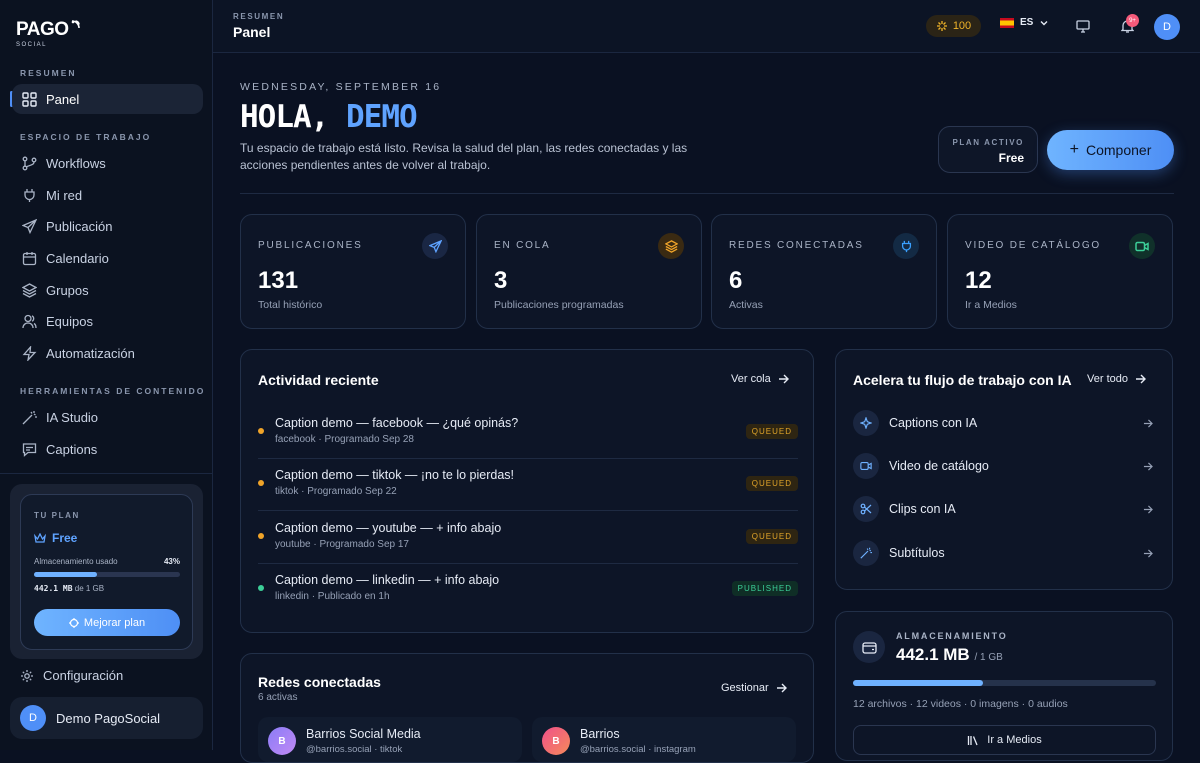 This screenshot has height=763, width=1200. What do you see at coordinates (107, 321) in the screenshot?
I see `sidebar-item-equipos: Equipos` at bounding box center [107, 321].